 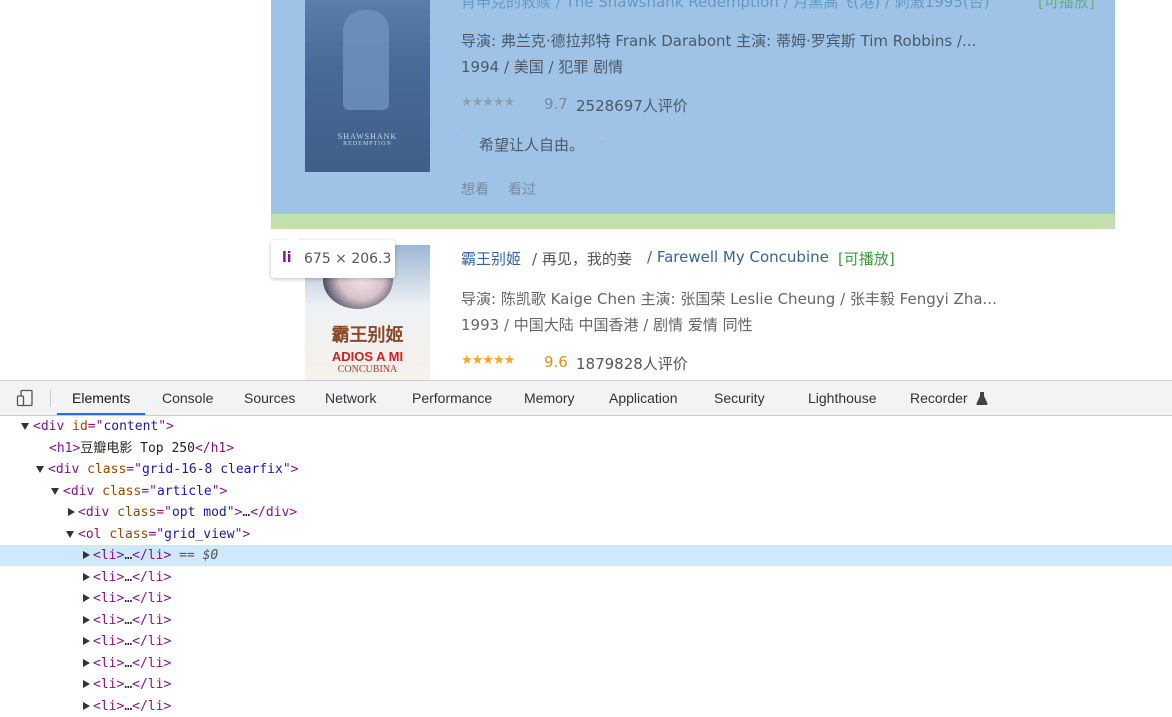 I want to click on device-toolbar-icon, so click(x=25, y=398).